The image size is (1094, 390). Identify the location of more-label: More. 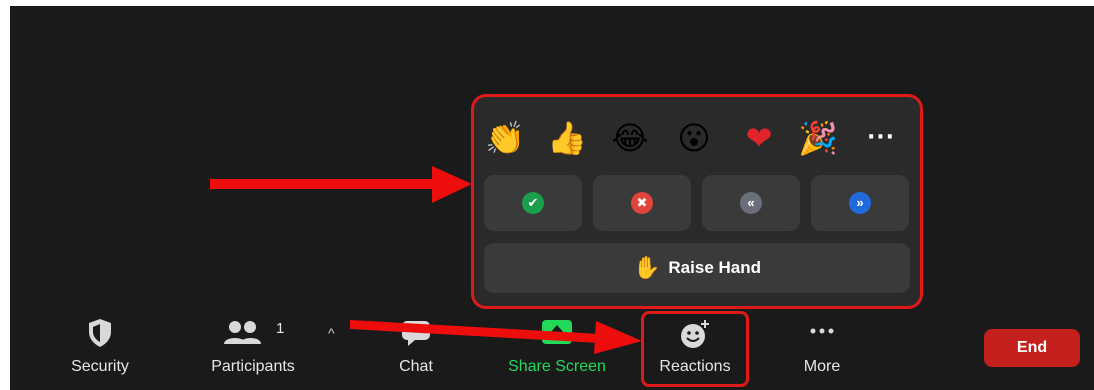
(822, 366).